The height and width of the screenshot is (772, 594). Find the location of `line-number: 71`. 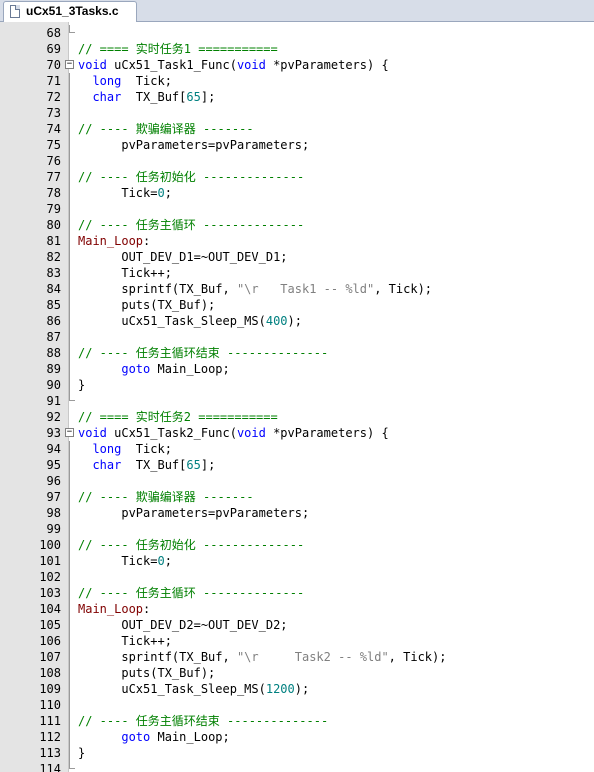

line-number: 71 is located at coordinates (53, 81).